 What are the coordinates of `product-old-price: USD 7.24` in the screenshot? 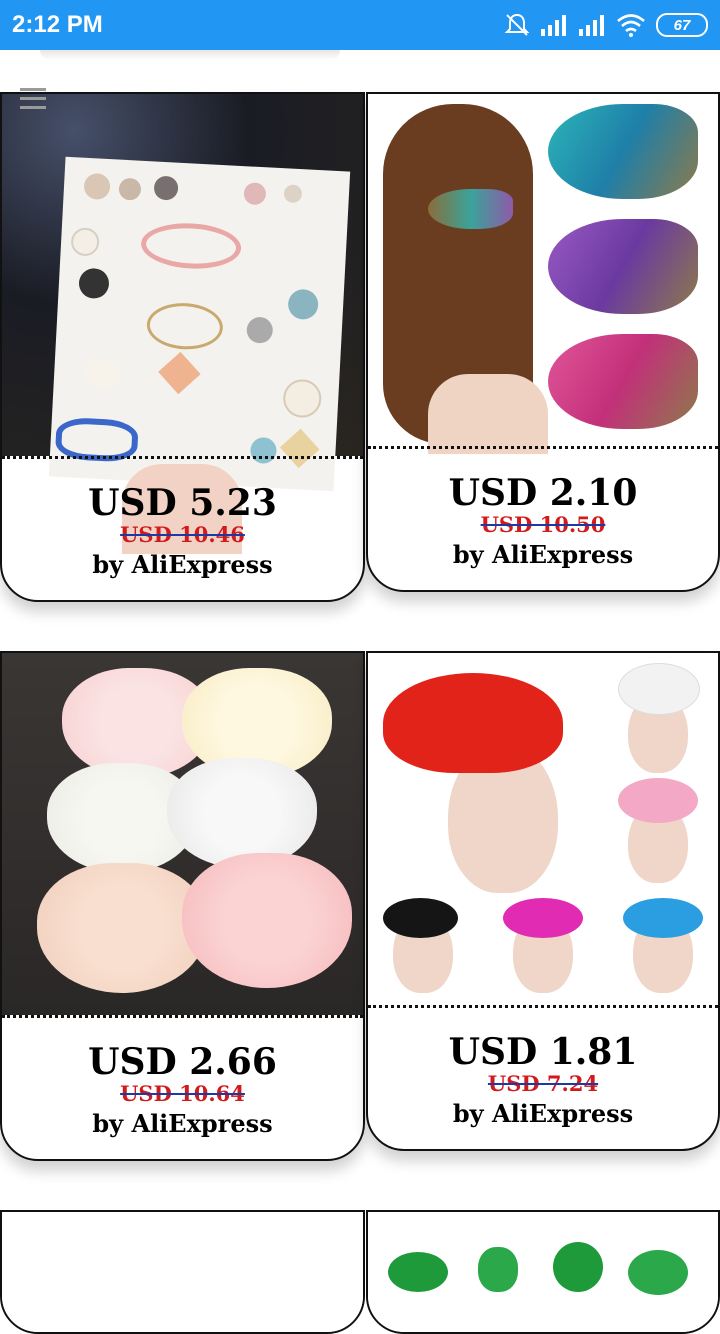 It's located at (543, 1083).